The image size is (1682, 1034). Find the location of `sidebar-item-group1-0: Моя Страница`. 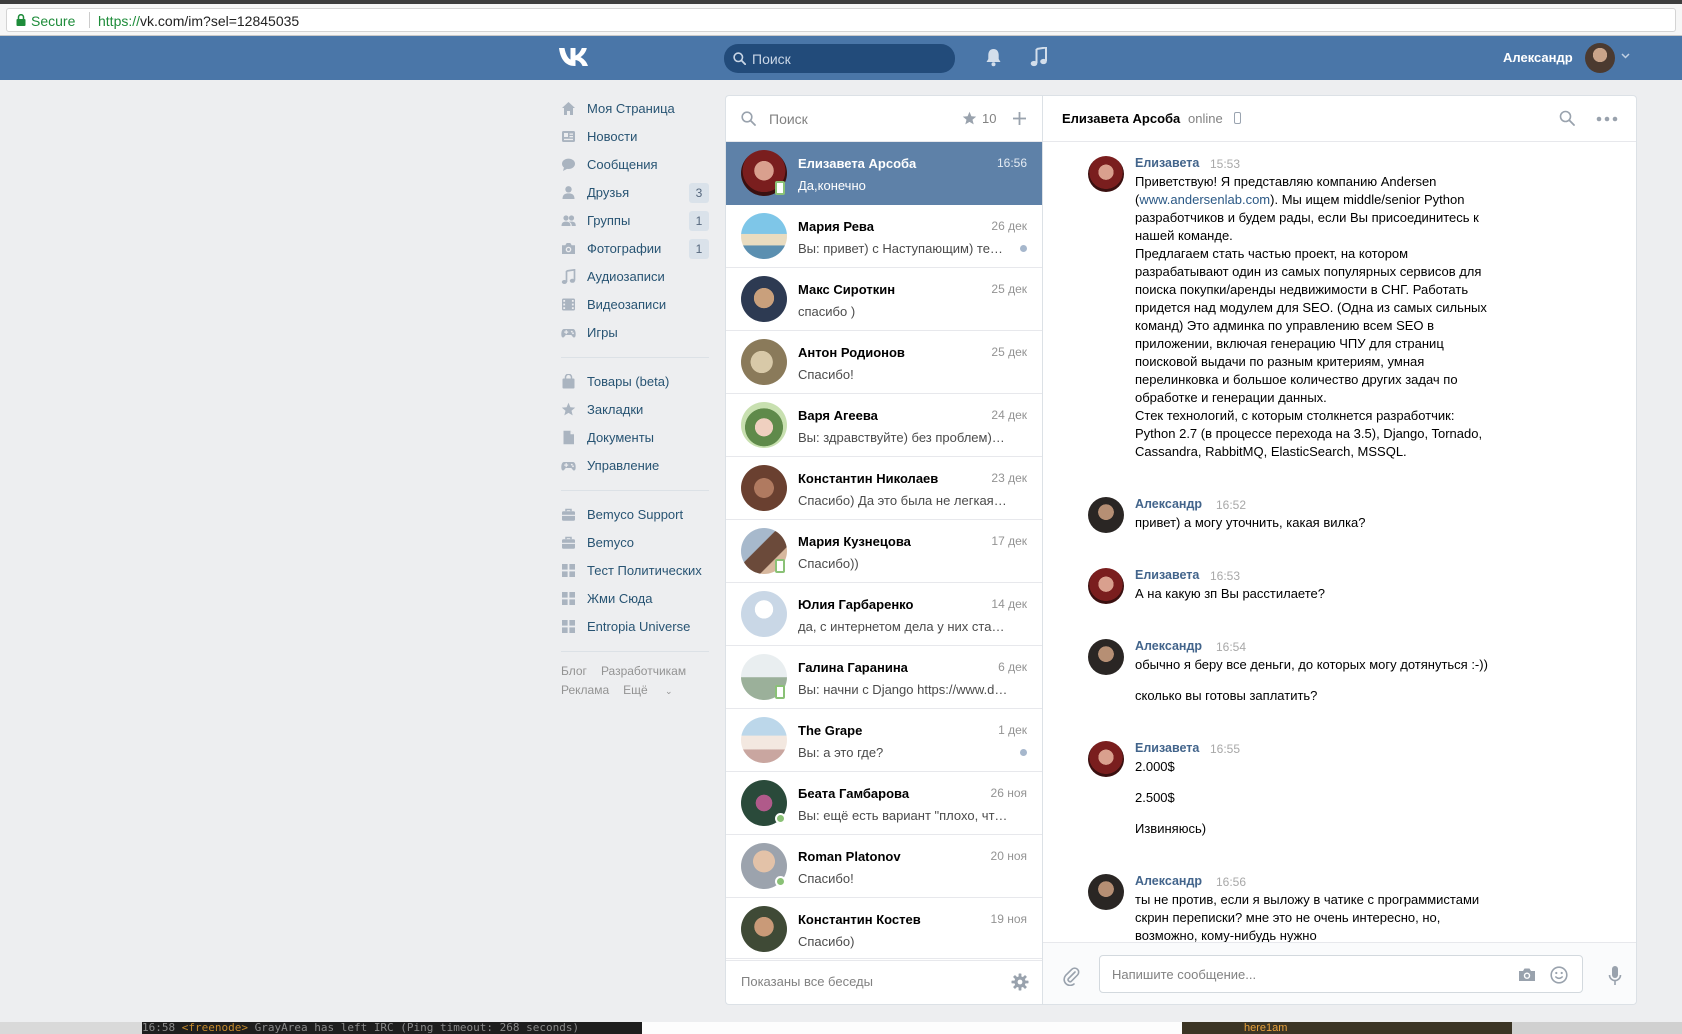

sidebar-item-group1-0: Моя Страница is located at coordinates (633, 109).